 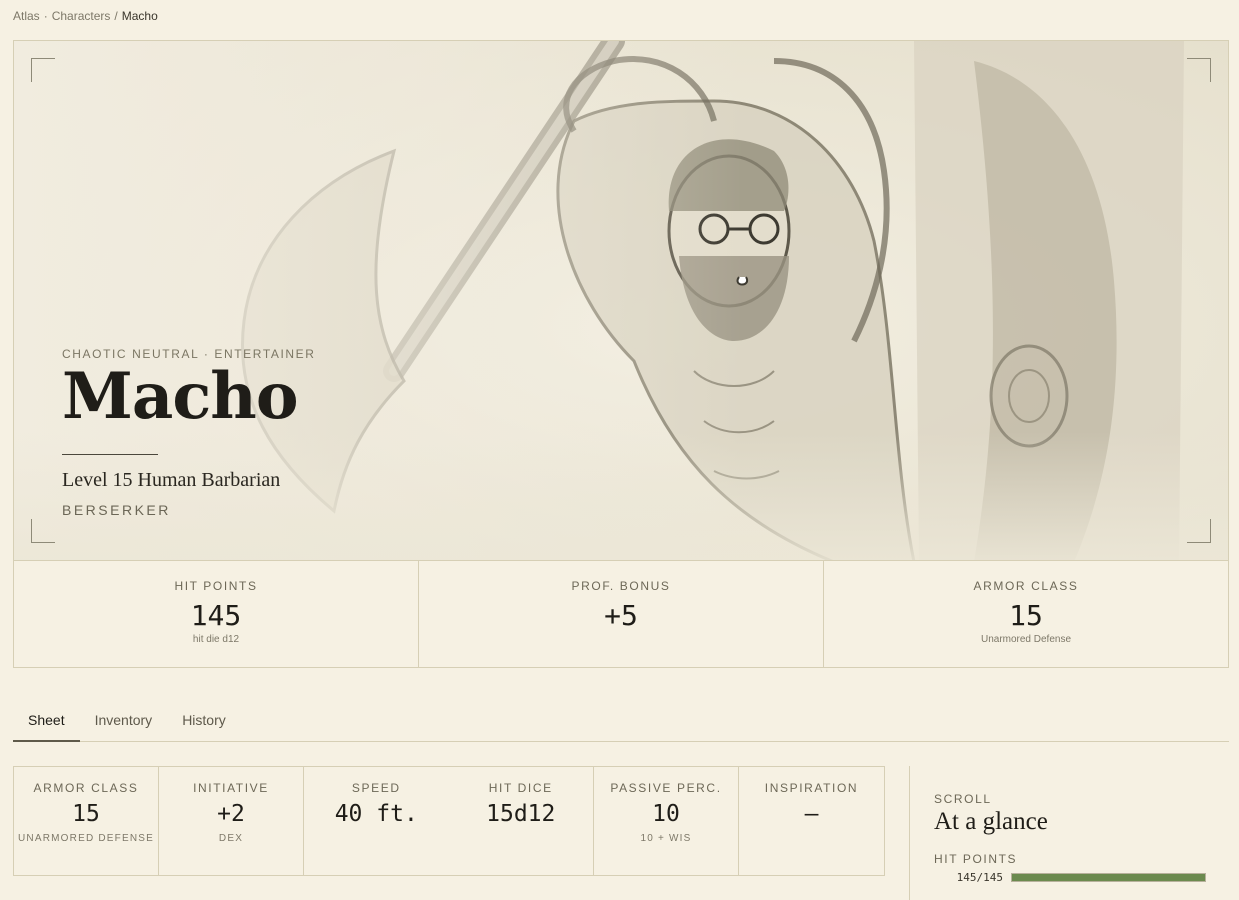 I want to click on stat-value: +5, so click(x=621, y=615).